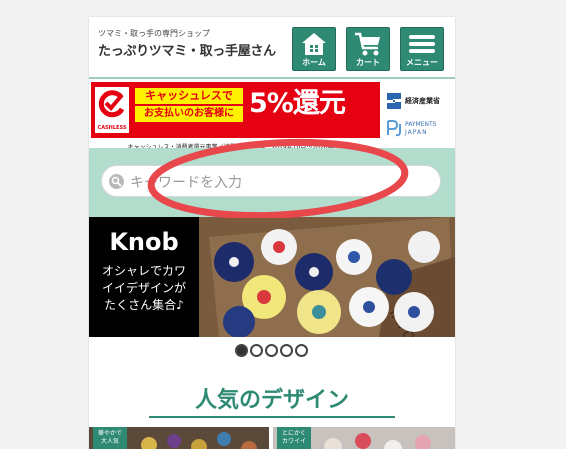 The image size is (566, 449). I want to click on card-2-tag-line1: とにかく, so click(293, 433).